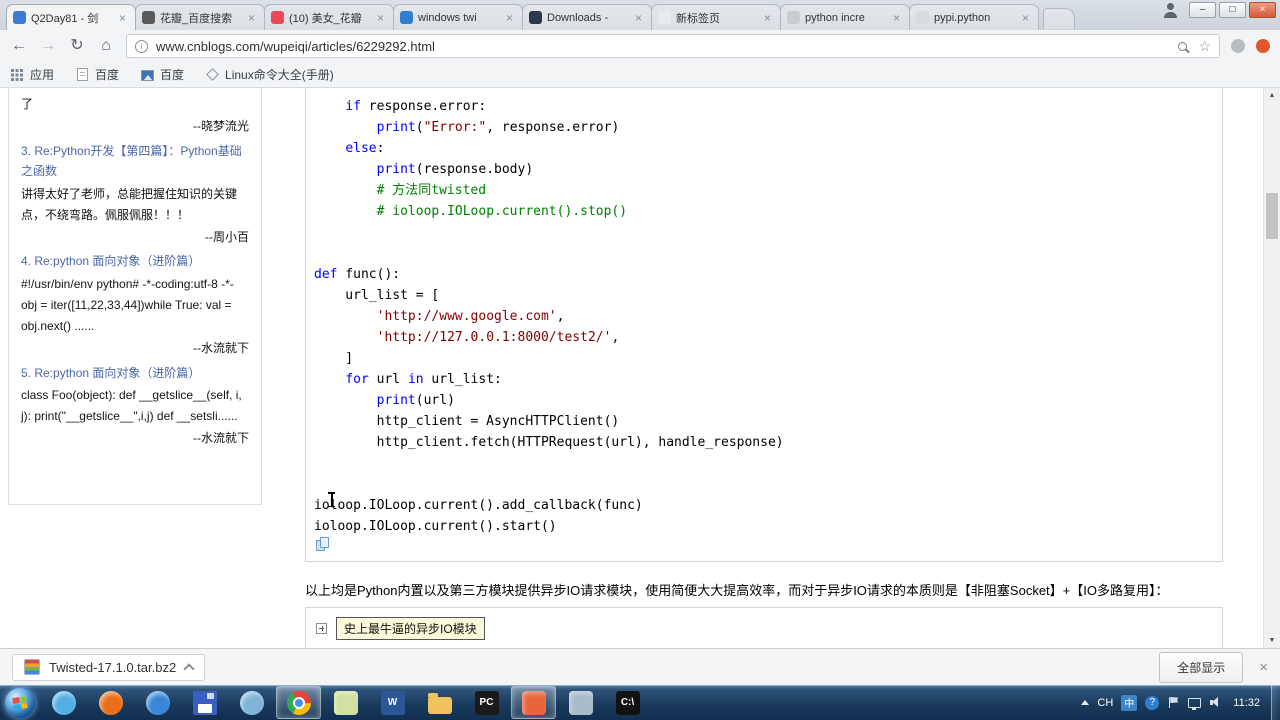 The width and height of the screenshot is (1280, 720). I want to click on code-token: print, so click(396, 400).